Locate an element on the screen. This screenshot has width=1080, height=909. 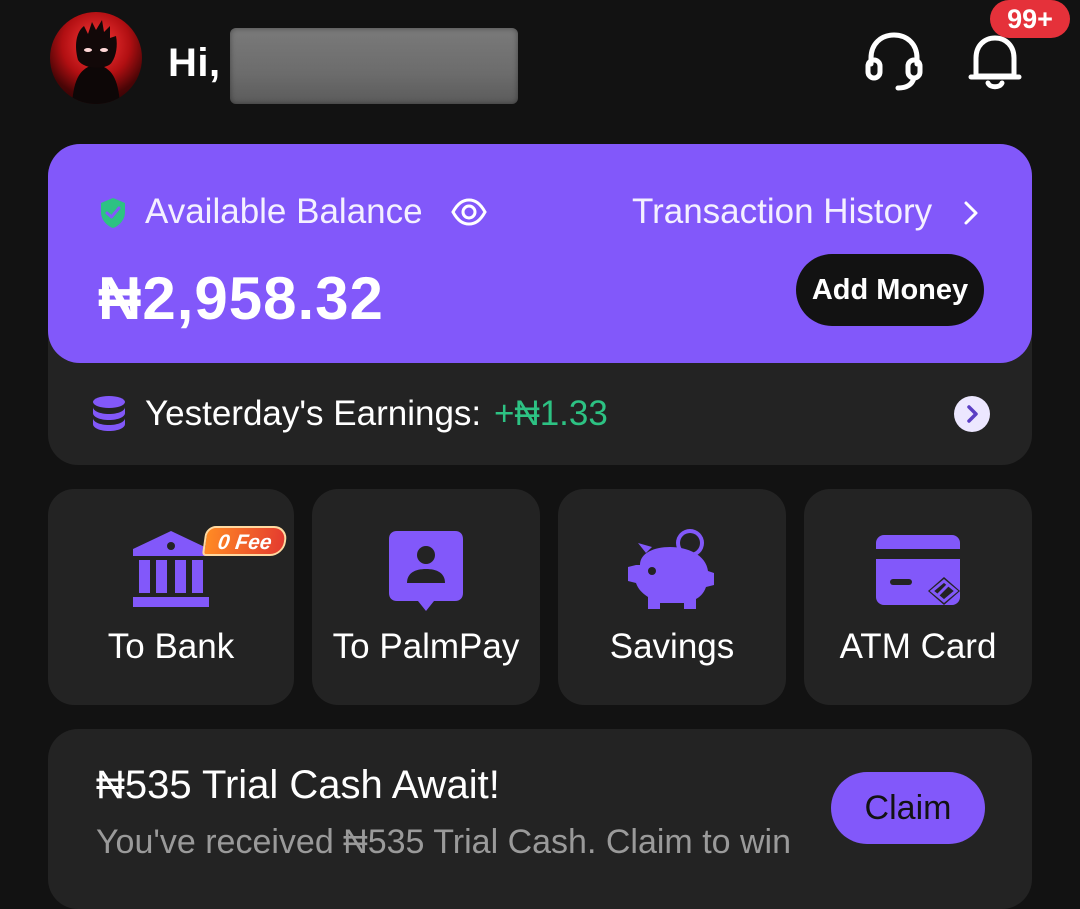
notification-badge: 99+ is located at coordinates (1030, 19).